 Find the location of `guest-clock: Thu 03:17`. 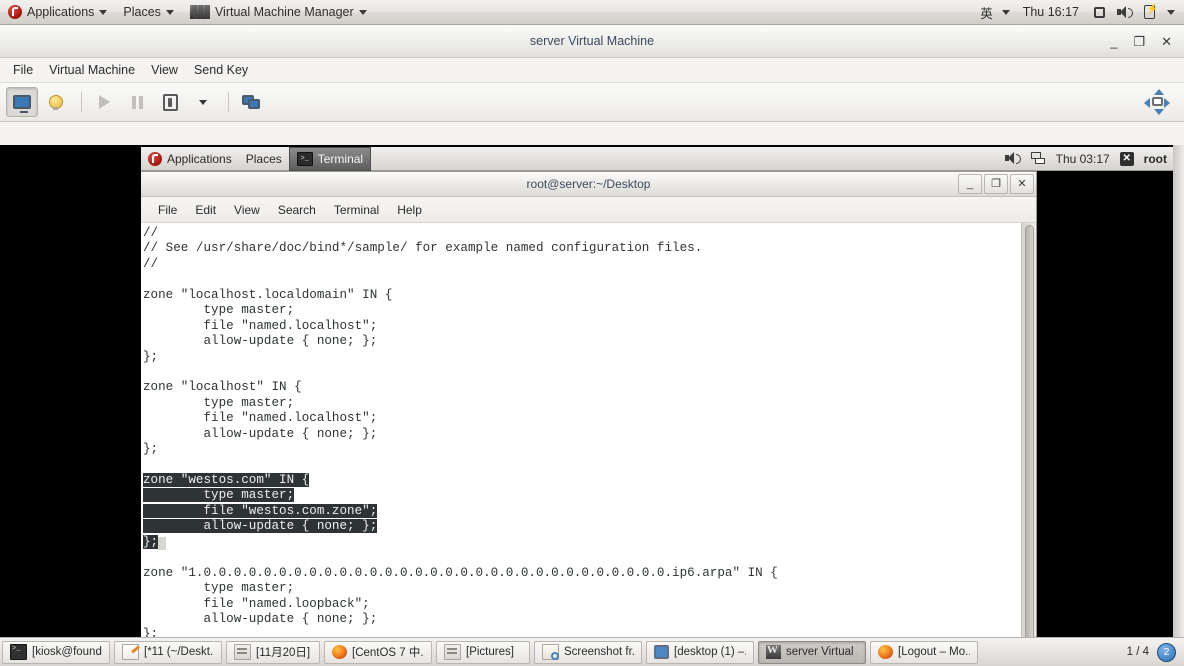

guest-clock: Thu 03:17 is located at coordinates (1083, 159).